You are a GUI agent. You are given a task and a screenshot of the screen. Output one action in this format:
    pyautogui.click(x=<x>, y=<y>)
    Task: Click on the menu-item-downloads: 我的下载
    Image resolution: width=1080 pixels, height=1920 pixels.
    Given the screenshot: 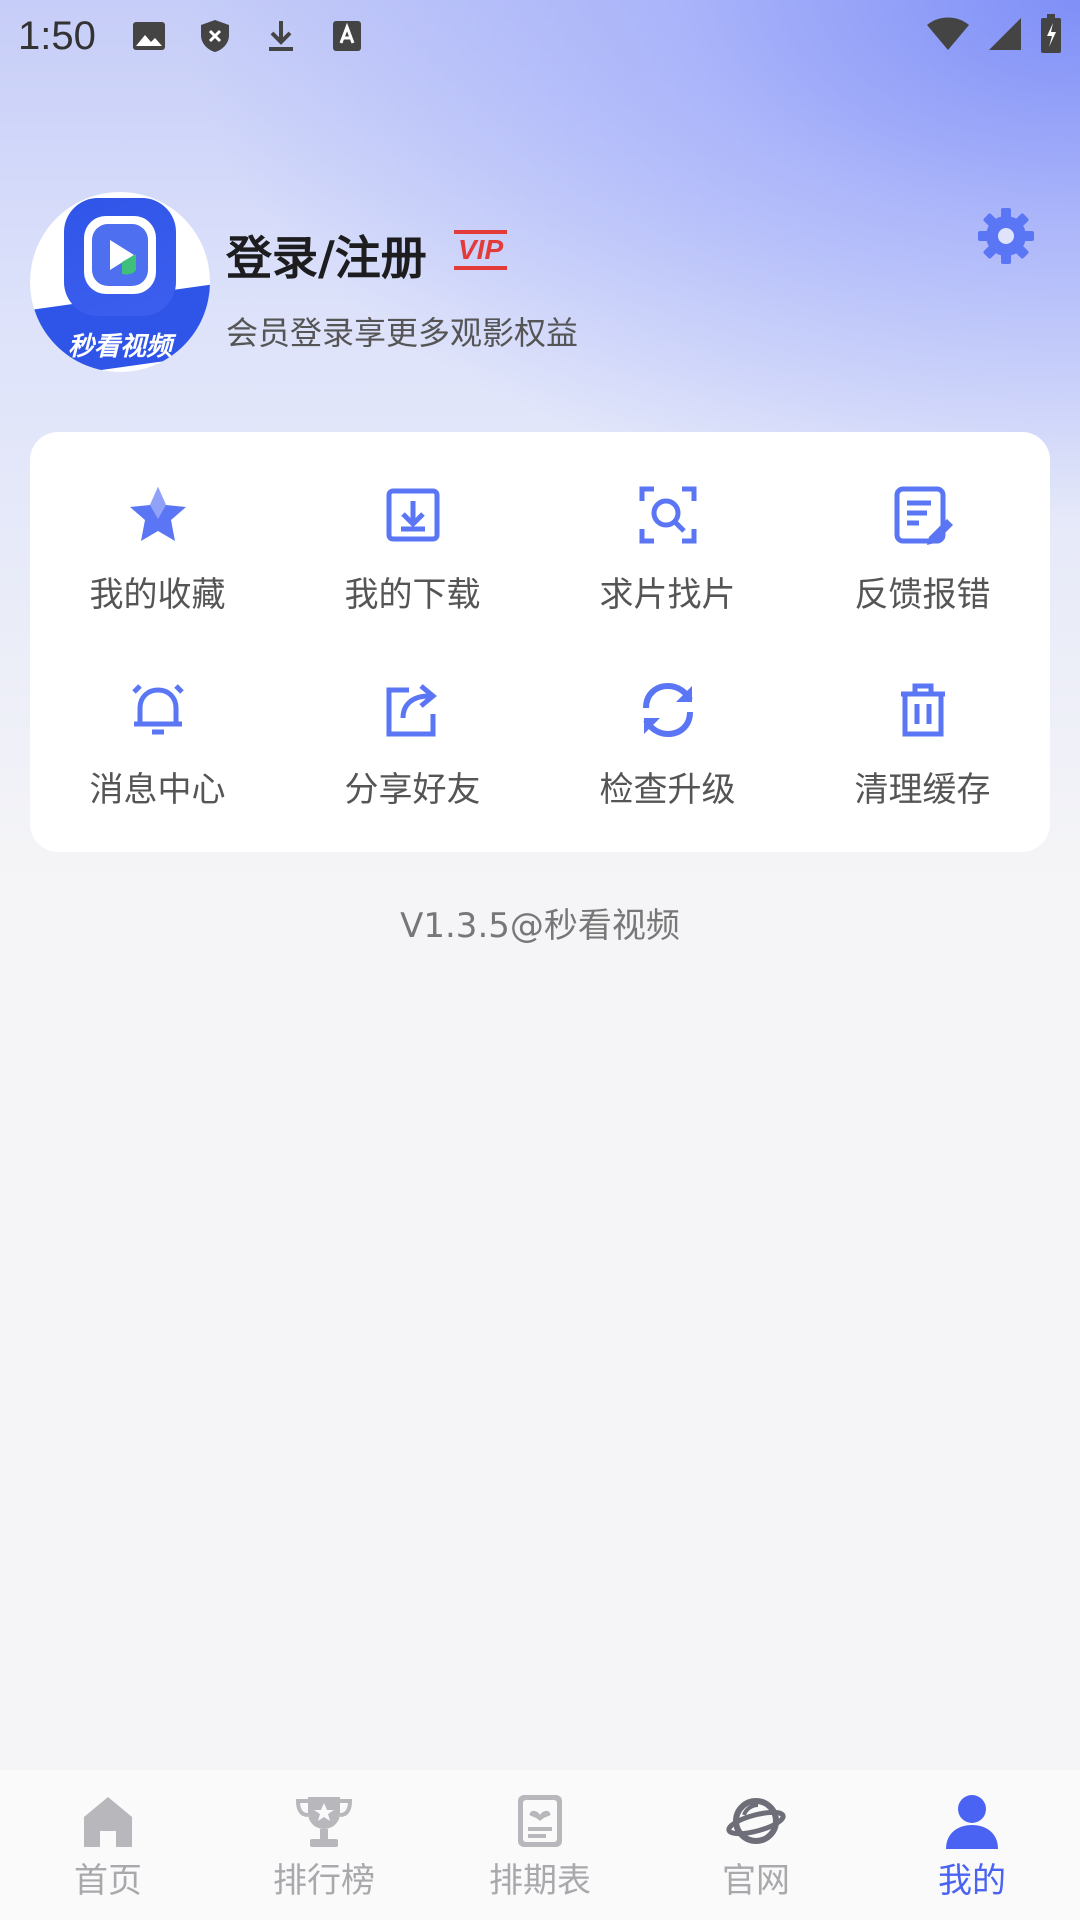 What is the action you would take?
    pyautogui.click(x=412, y=549)
    